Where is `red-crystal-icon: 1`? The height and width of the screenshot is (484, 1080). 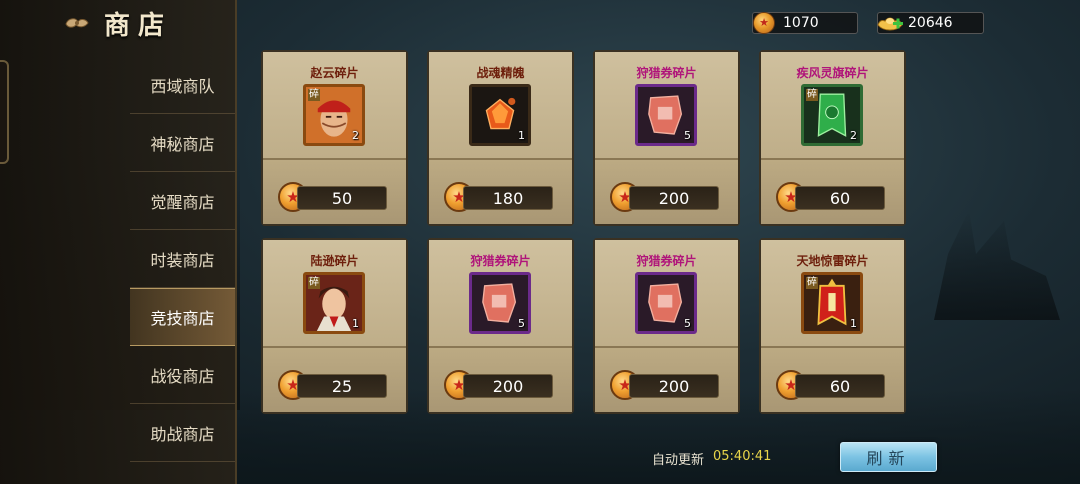
red-crystal-icon: 1 is located at coordinates (500, 115).